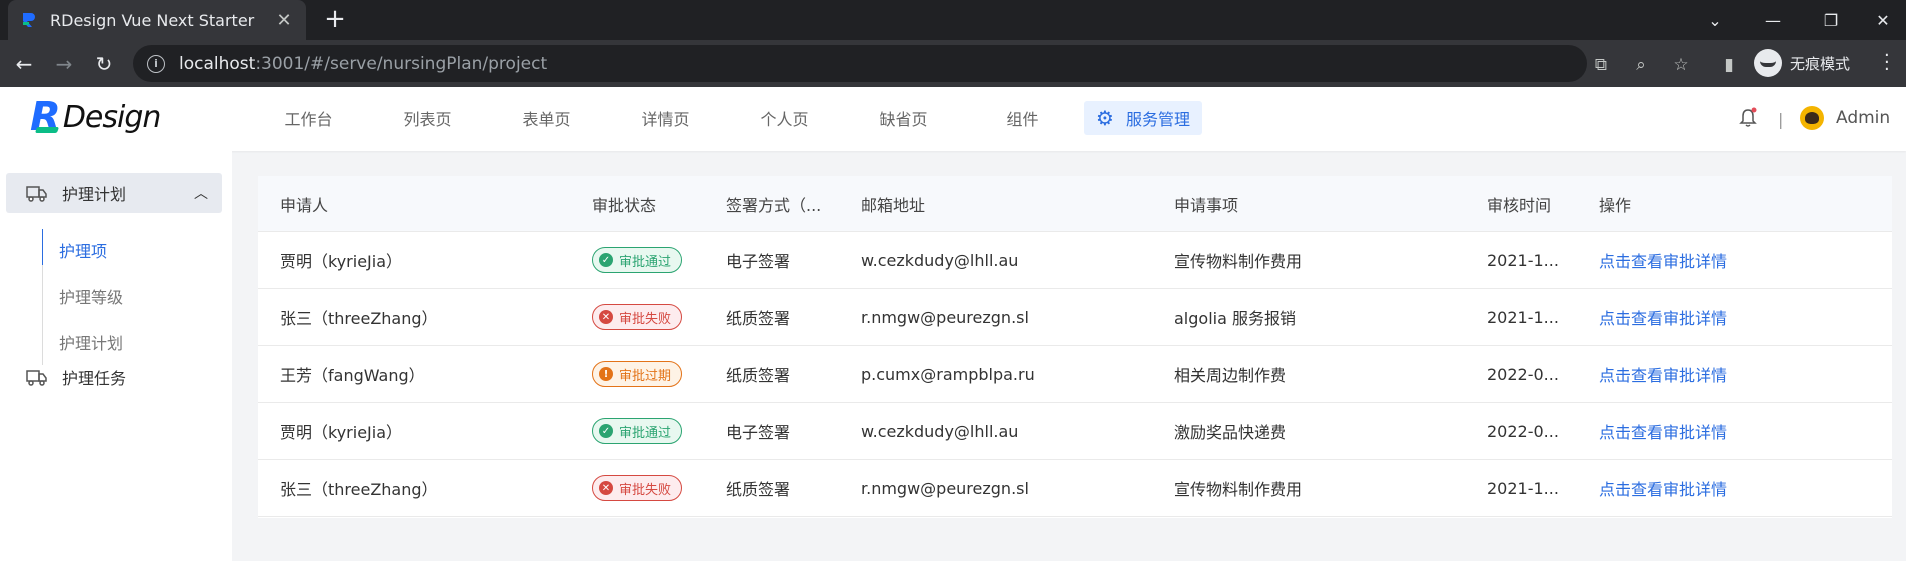 Image resolution: width=1906 pixels, height=561 pixels. I want to click on status-text: 审批过期, so click(645, 376).